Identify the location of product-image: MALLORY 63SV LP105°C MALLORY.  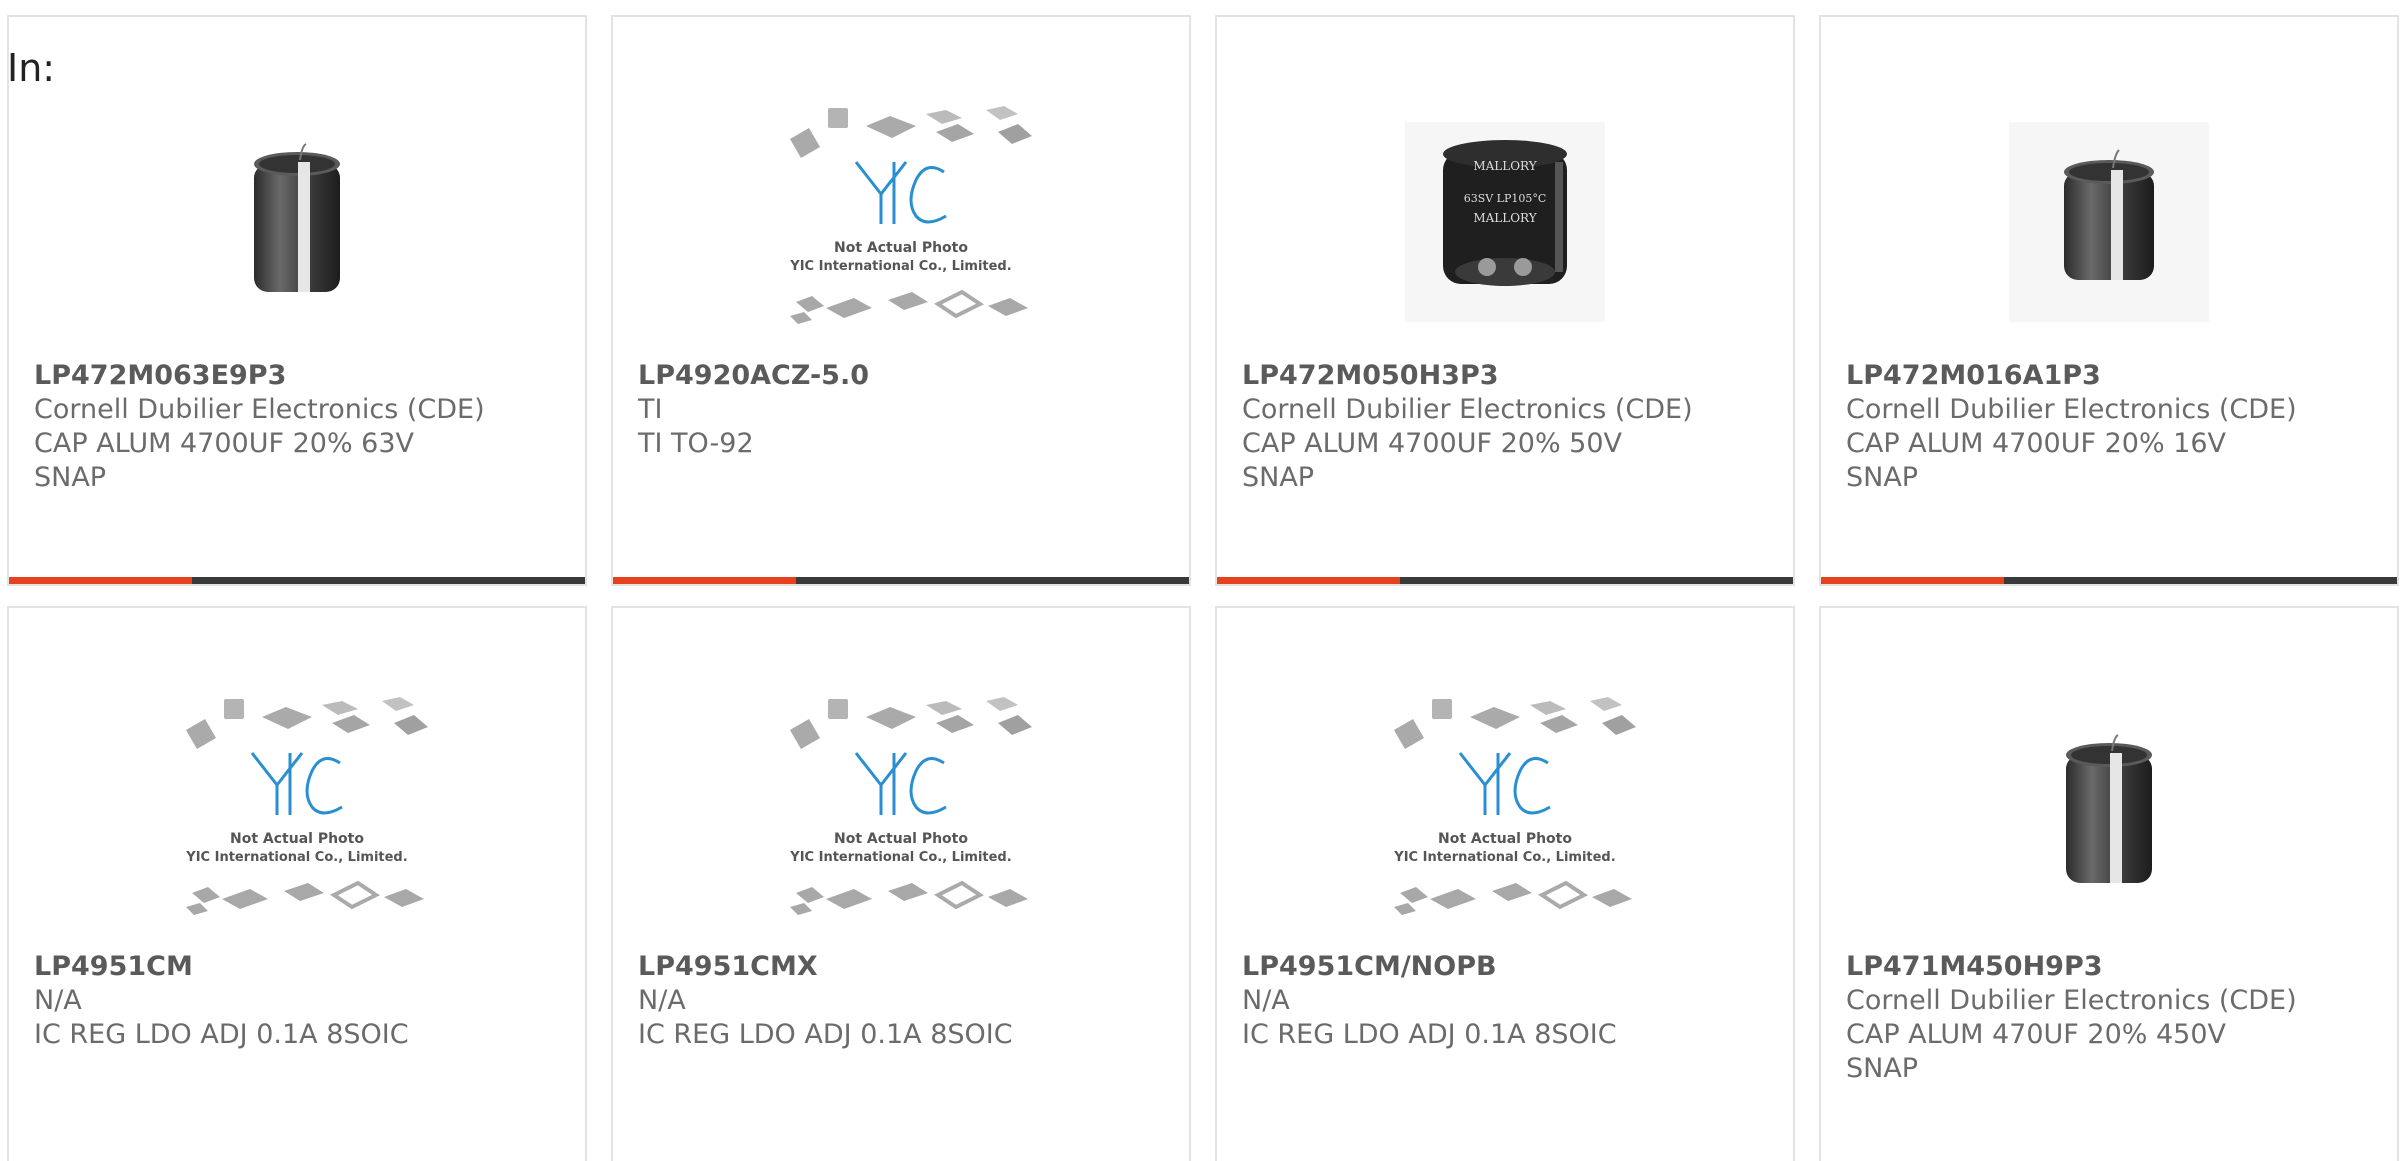
(1505, 222).